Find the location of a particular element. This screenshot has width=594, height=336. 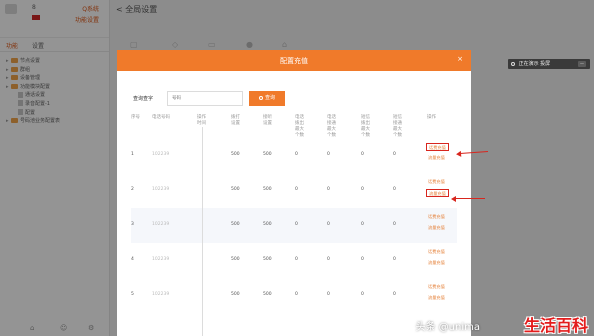

search-icon is located at coordinates (260, 97).